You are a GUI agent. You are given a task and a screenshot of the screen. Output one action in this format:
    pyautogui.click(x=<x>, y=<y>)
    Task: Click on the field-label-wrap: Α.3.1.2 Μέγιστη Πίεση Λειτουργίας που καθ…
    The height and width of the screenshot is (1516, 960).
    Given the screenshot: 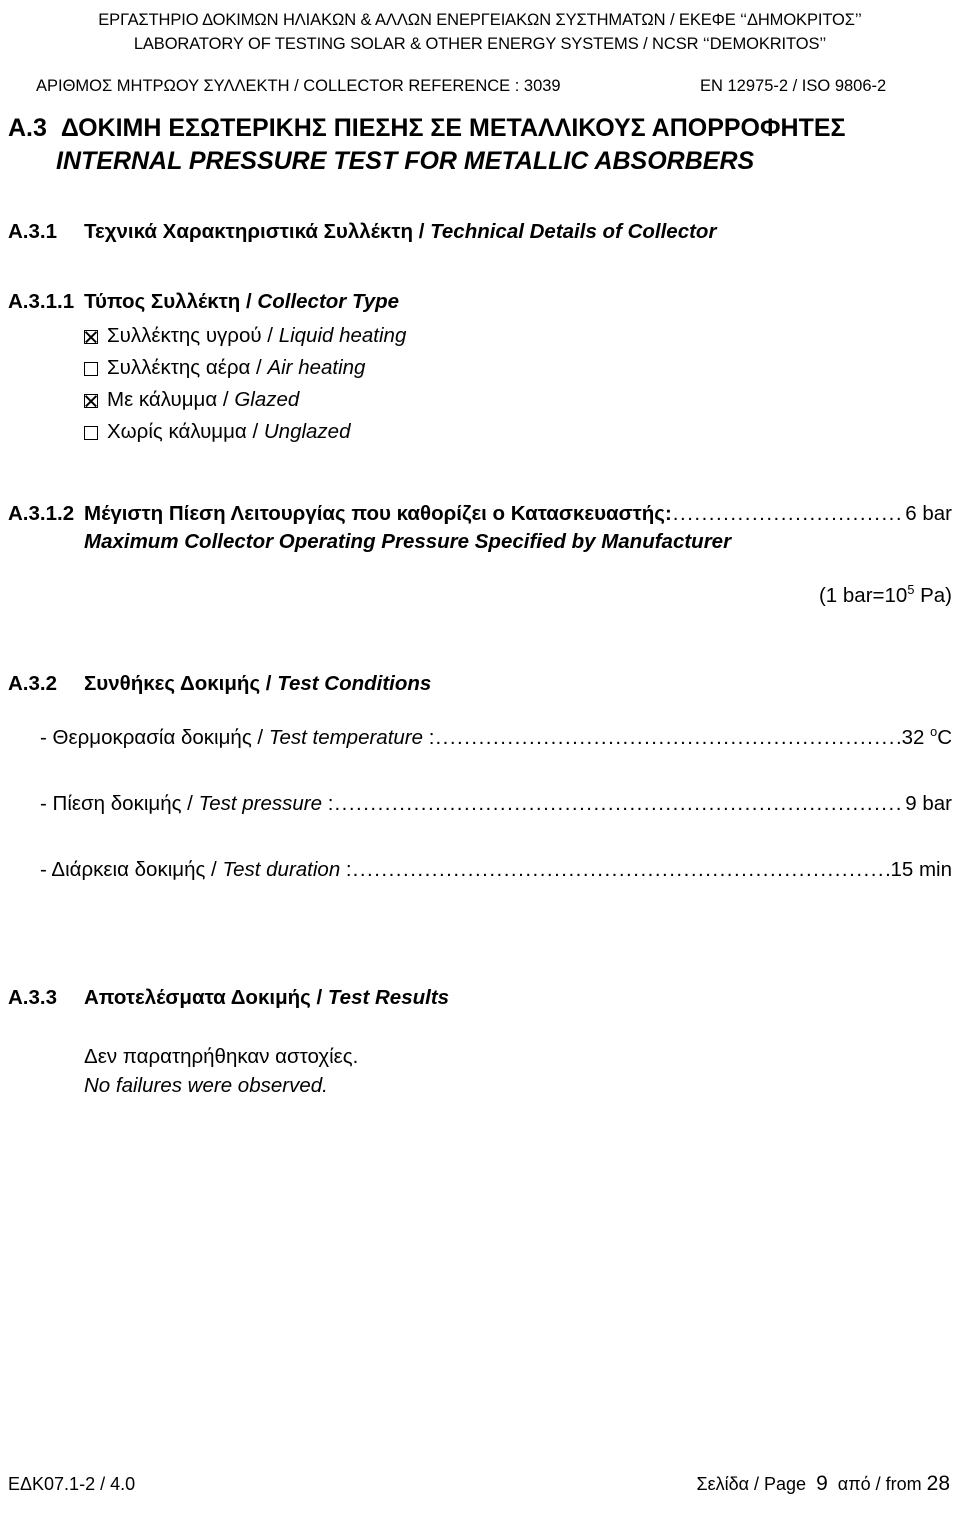 What is the action you would take?
    pyautogui.click(x=336, y=514)
    